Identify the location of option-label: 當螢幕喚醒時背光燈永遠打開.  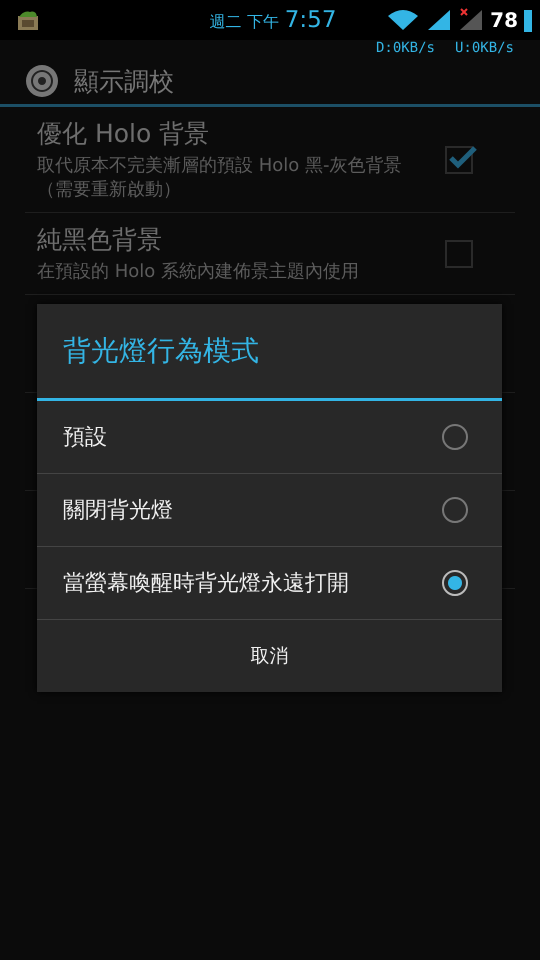
(206, 584).